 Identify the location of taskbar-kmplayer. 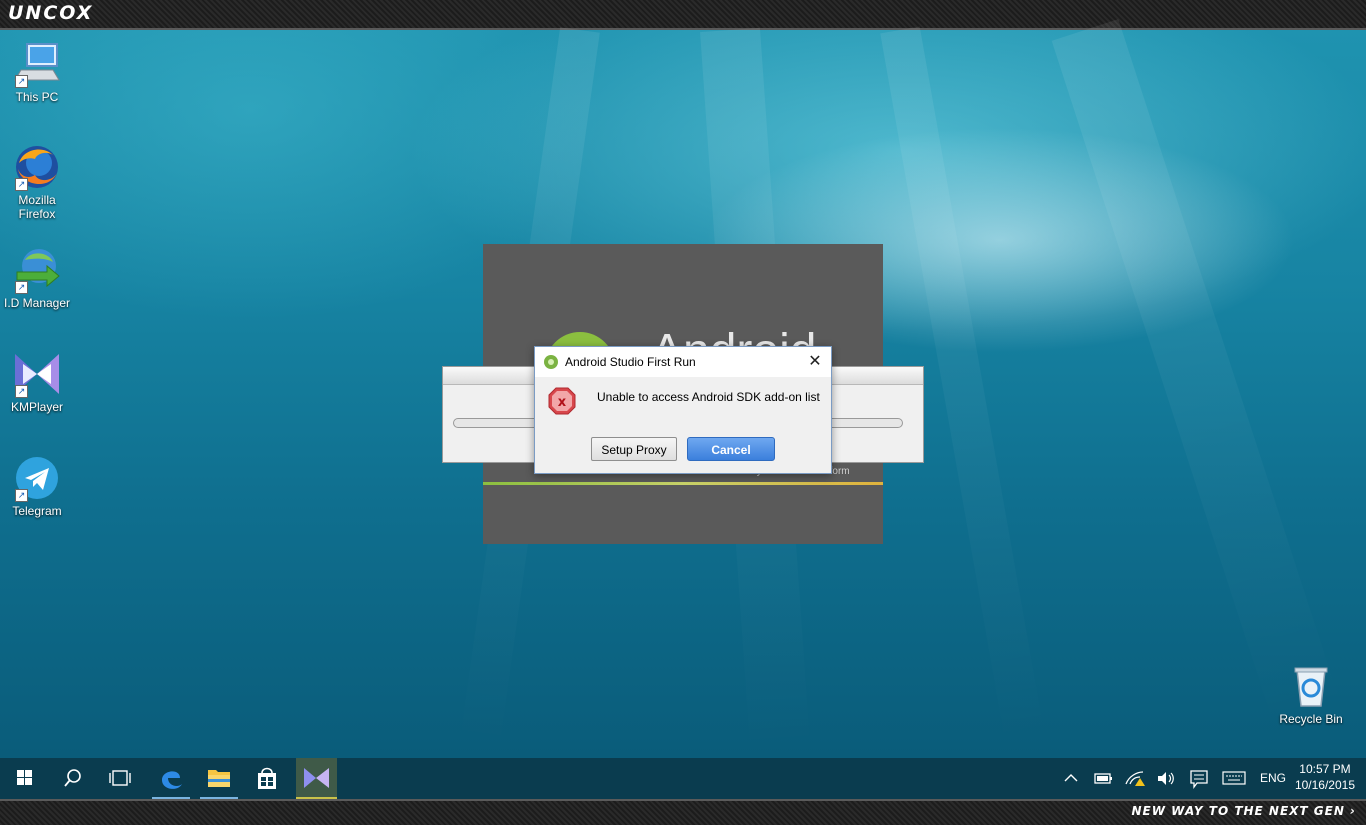
(316, 778).